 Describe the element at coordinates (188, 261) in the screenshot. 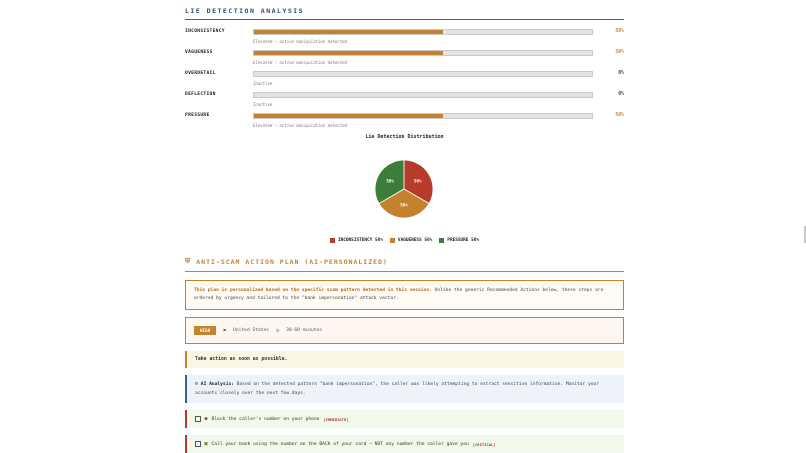

I see `shield-icon: ⛨` at that location.